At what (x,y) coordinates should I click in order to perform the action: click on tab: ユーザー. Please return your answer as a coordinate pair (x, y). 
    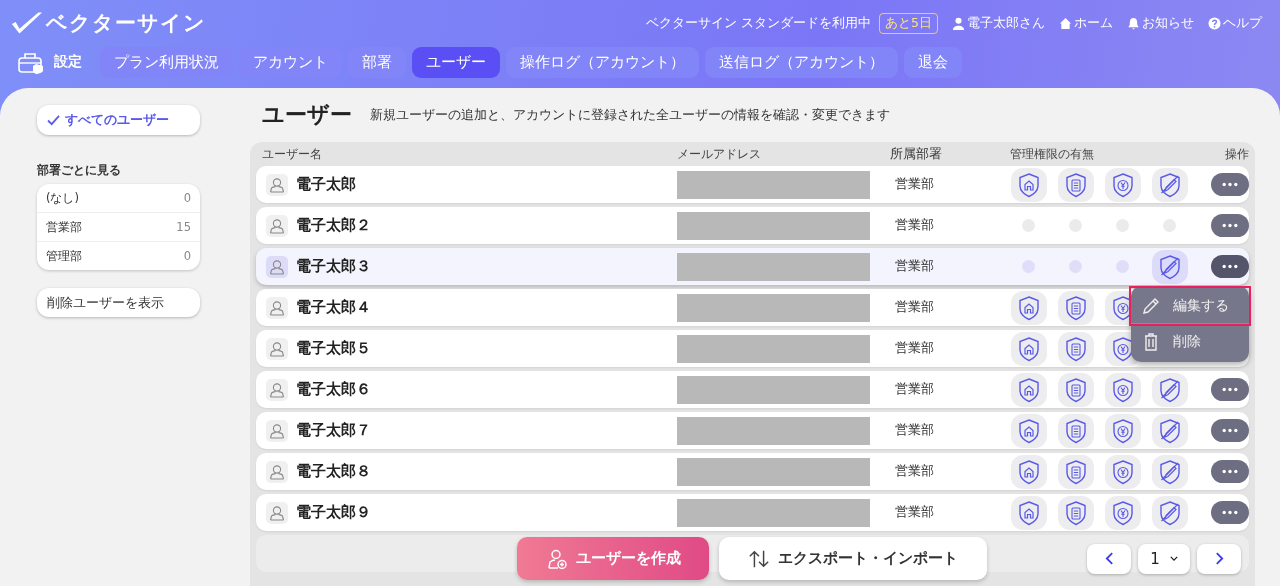
    Looking at the image, I should click on (456, 62).